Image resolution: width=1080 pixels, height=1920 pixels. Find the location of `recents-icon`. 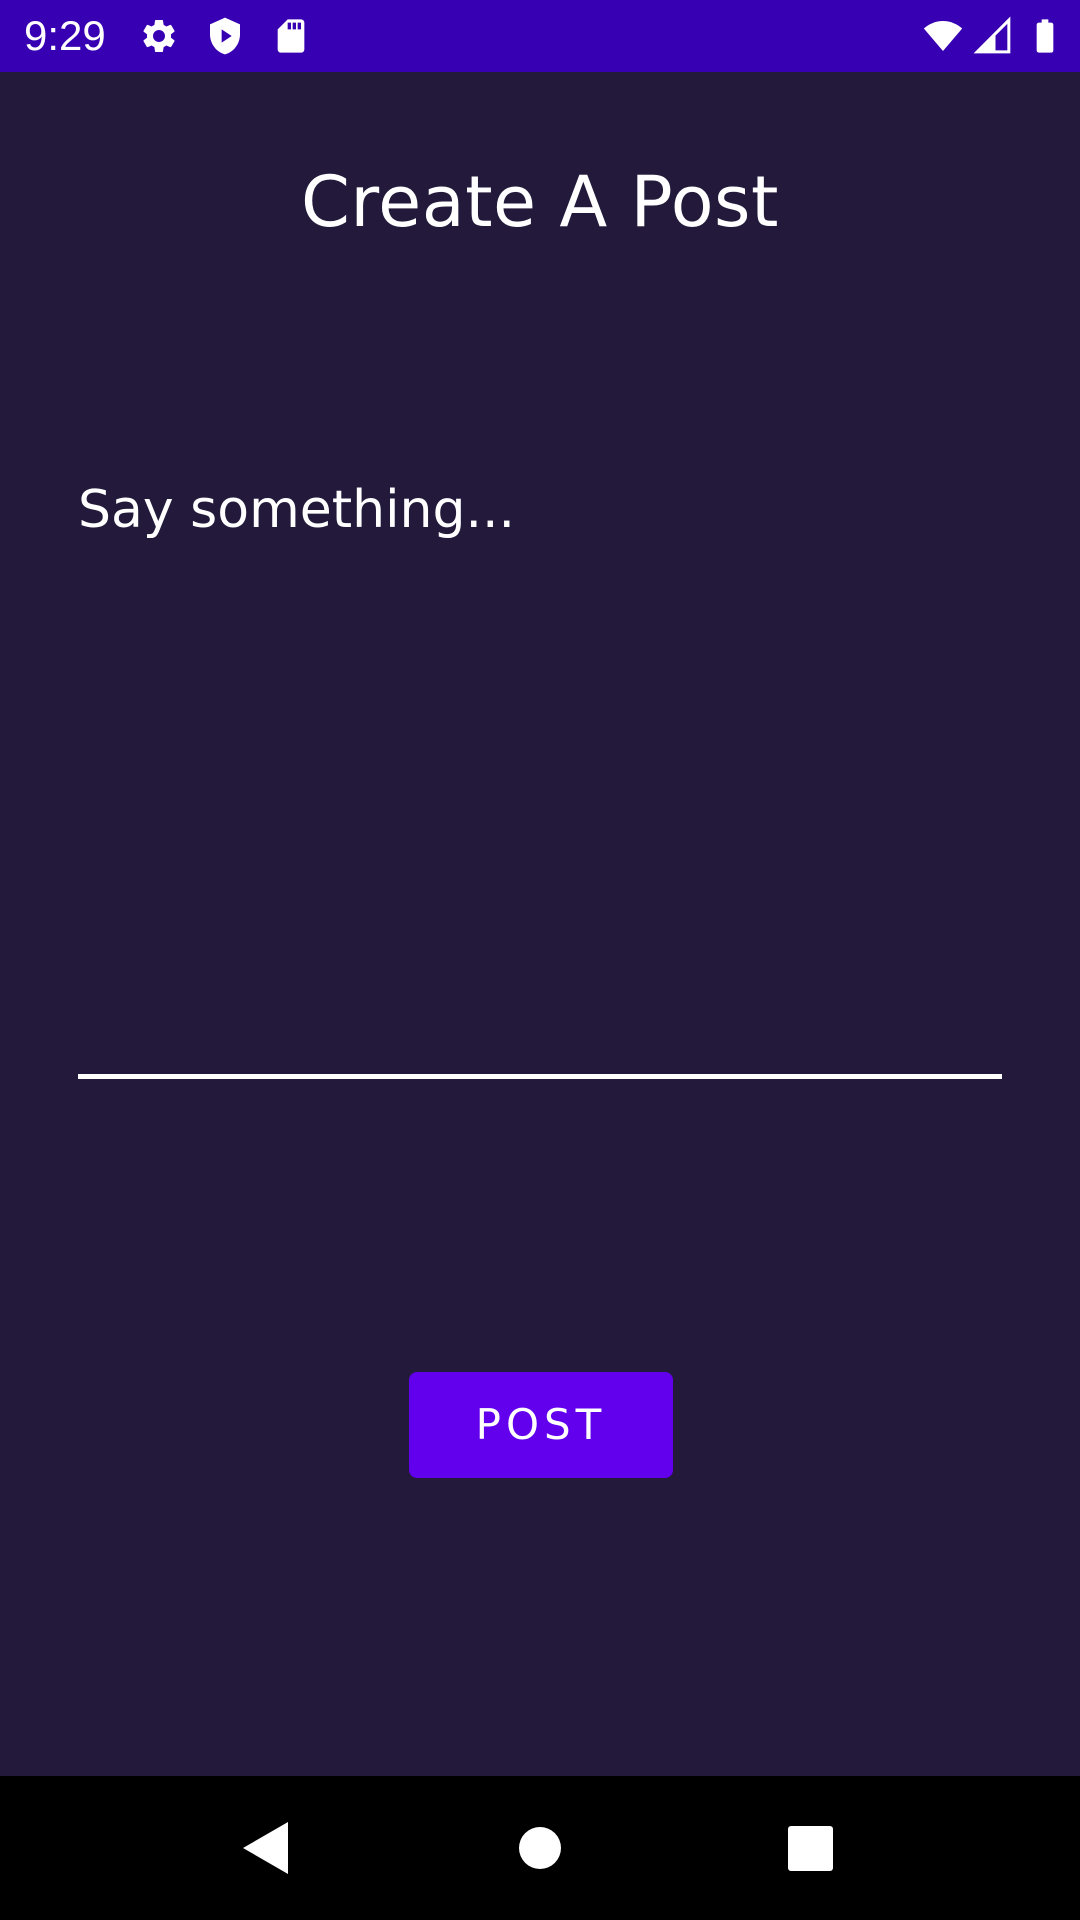

recents-icon is located at coordinates (810, 1848).